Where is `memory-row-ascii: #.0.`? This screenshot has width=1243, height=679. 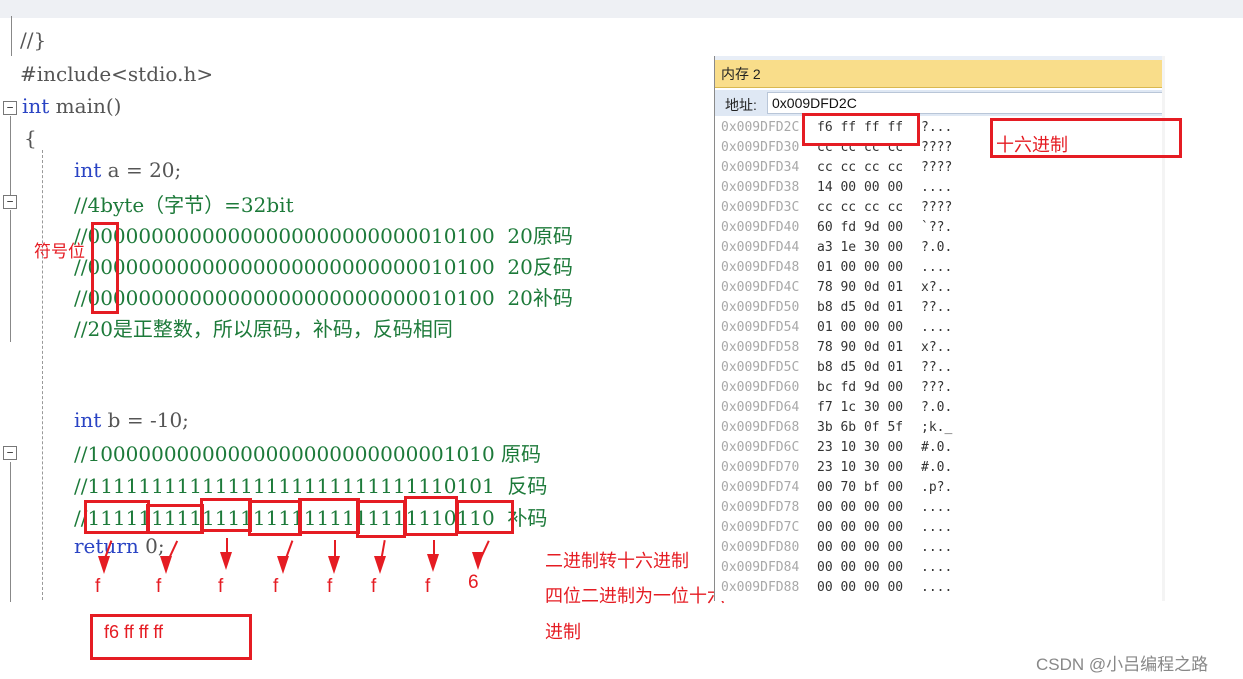
memory-row-ascii: #.0. is located at coordinates (937, 467).